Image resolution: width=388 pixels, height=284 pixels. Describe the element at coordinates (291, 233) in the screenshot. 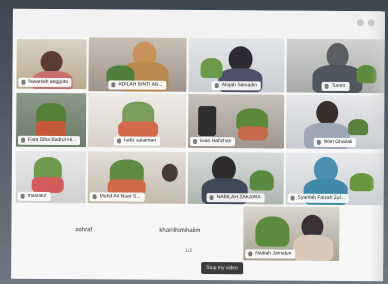

I see `participant-tile: Nadiah Jamalun` at that location.